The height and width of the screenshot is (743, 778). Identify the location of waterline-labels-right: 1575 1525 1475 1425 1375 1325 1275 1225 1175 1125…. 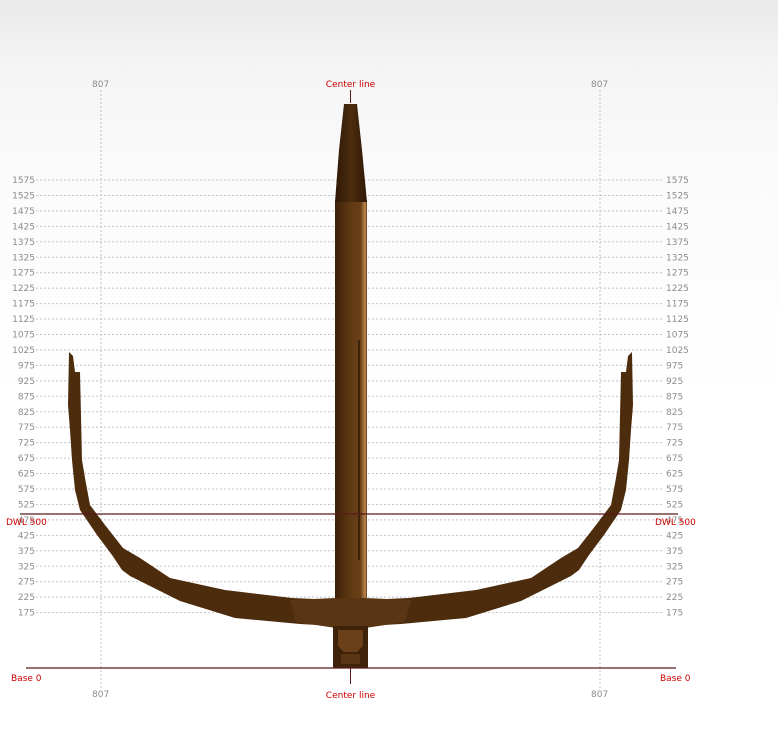
(677, 397).